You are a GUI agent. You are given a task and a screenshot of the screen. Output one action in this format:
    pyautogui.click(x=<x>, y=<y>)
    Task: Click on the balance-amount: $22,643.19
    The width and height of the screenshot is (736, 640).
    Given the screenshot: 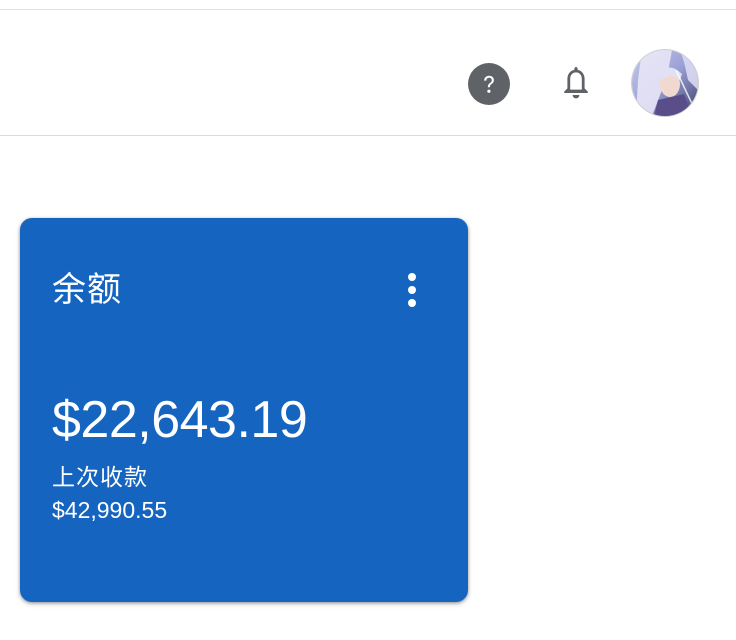 What is the action you would take?
    pyautogui.click(x=180, y=420)
    